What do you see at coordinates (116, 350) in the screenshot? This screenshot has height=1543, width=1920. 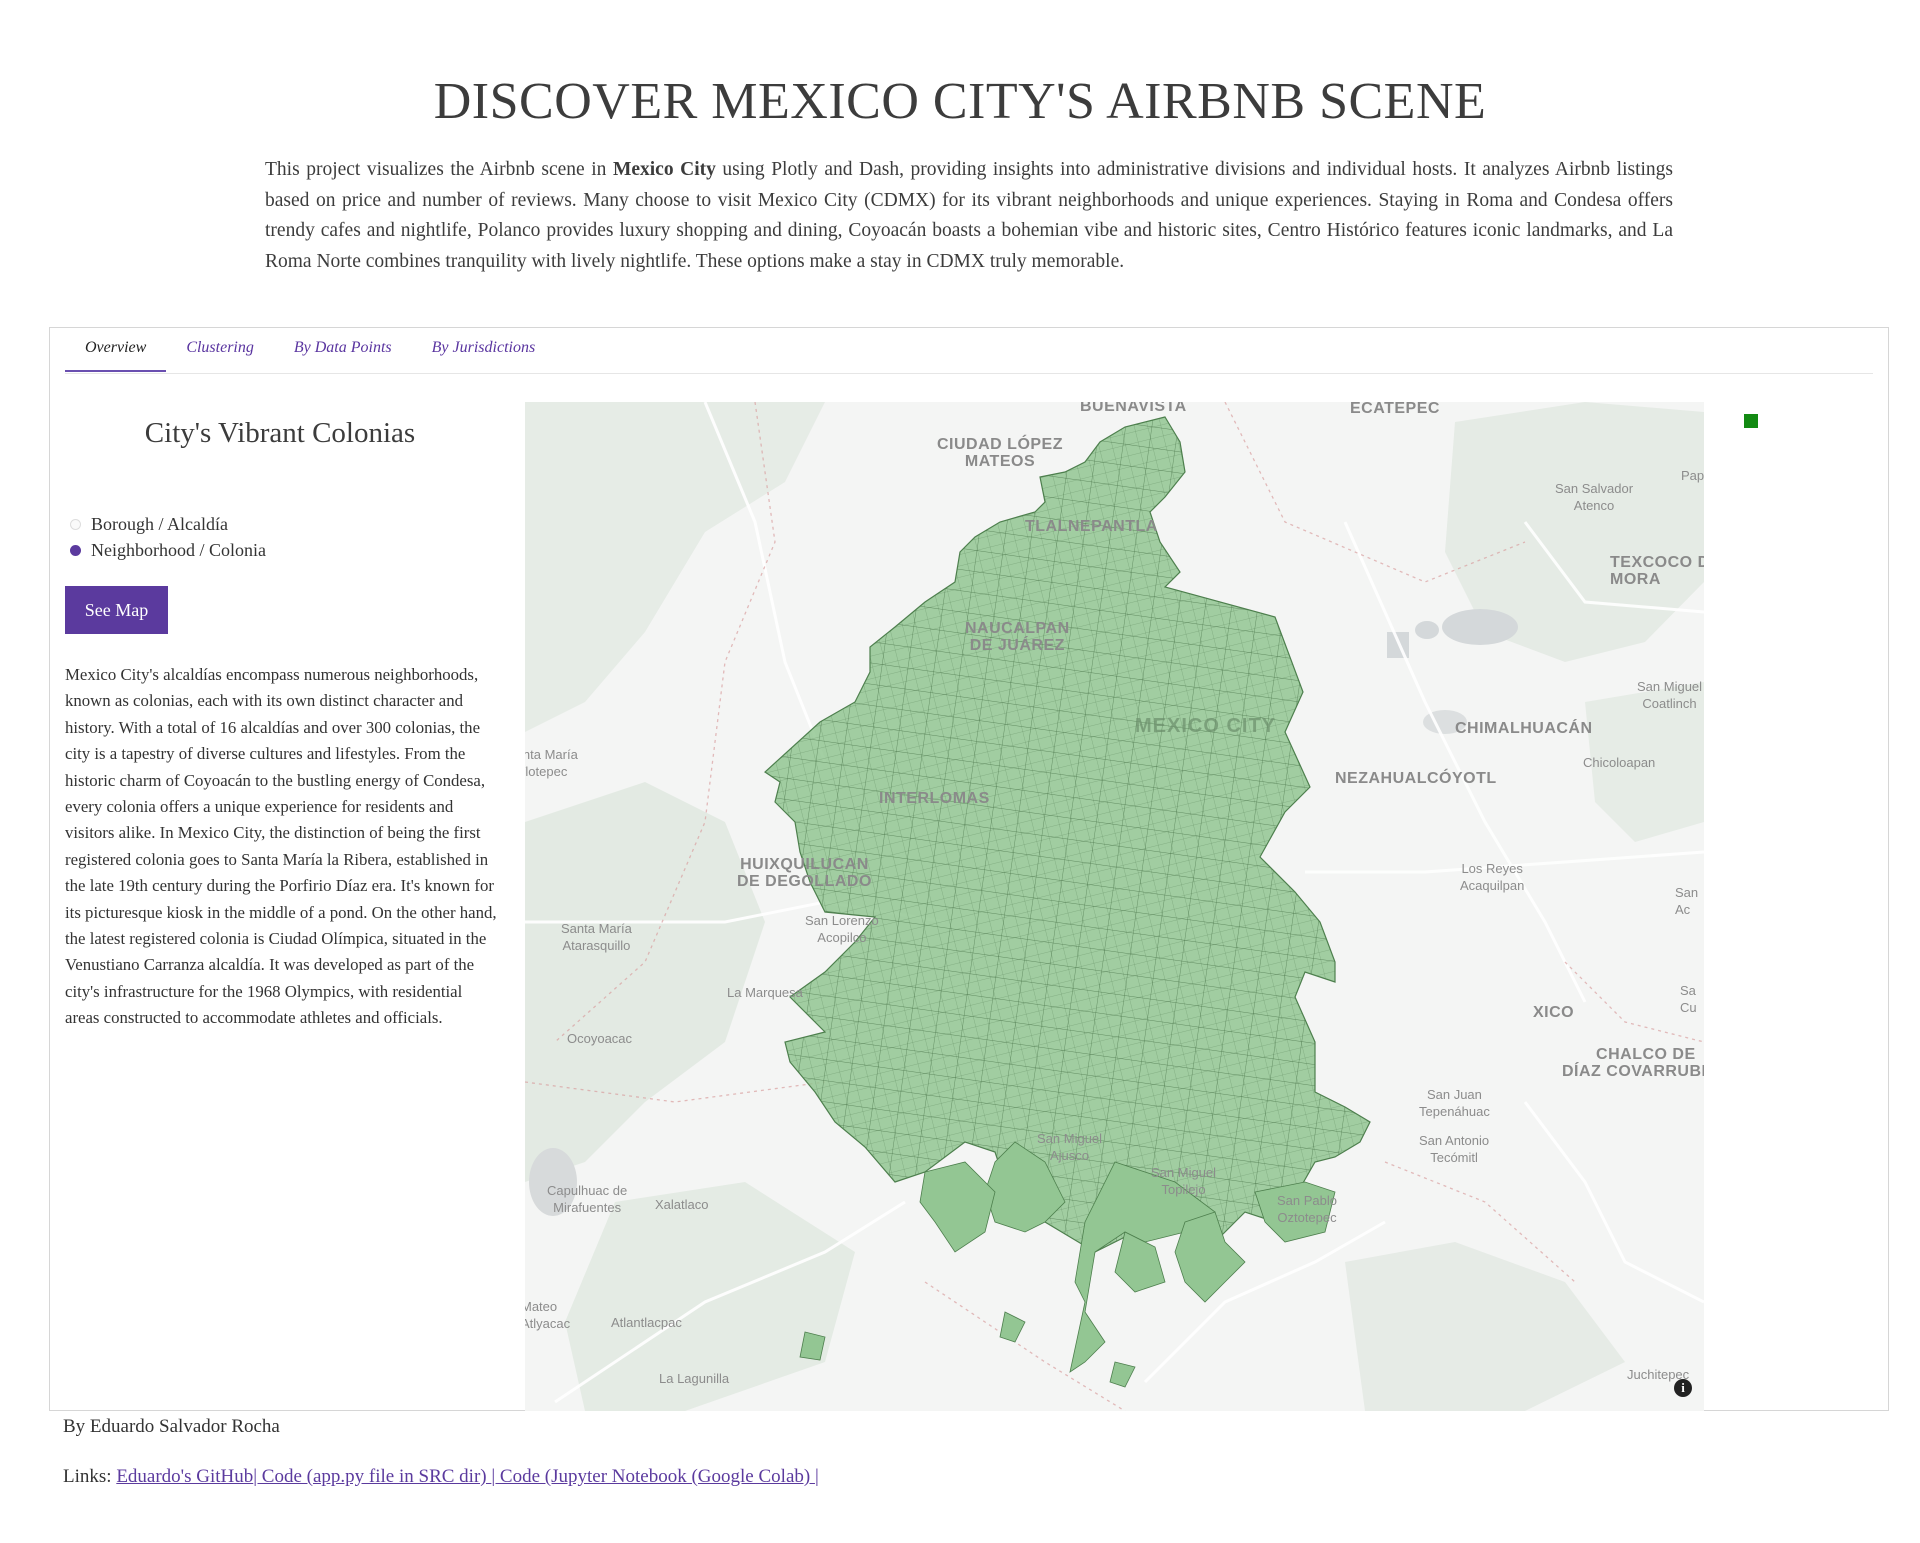 I see `tab-overview: Overview` at bounding box center [116, 350].